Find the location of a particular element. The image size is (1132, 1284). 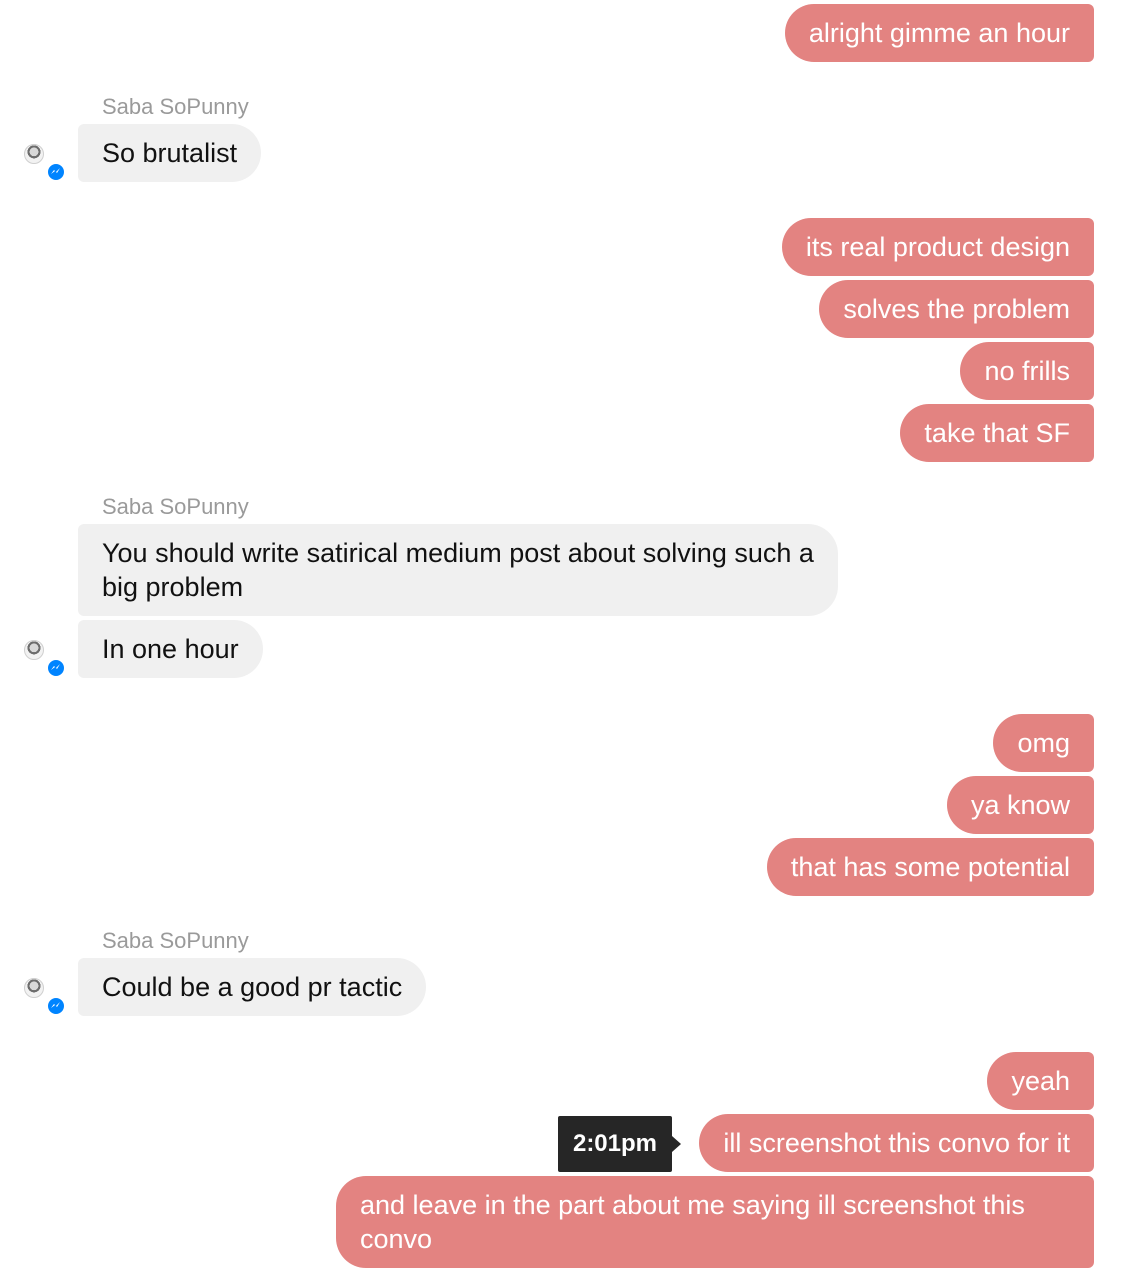

message-text: that has some potential is located at coordinates (930, 867).